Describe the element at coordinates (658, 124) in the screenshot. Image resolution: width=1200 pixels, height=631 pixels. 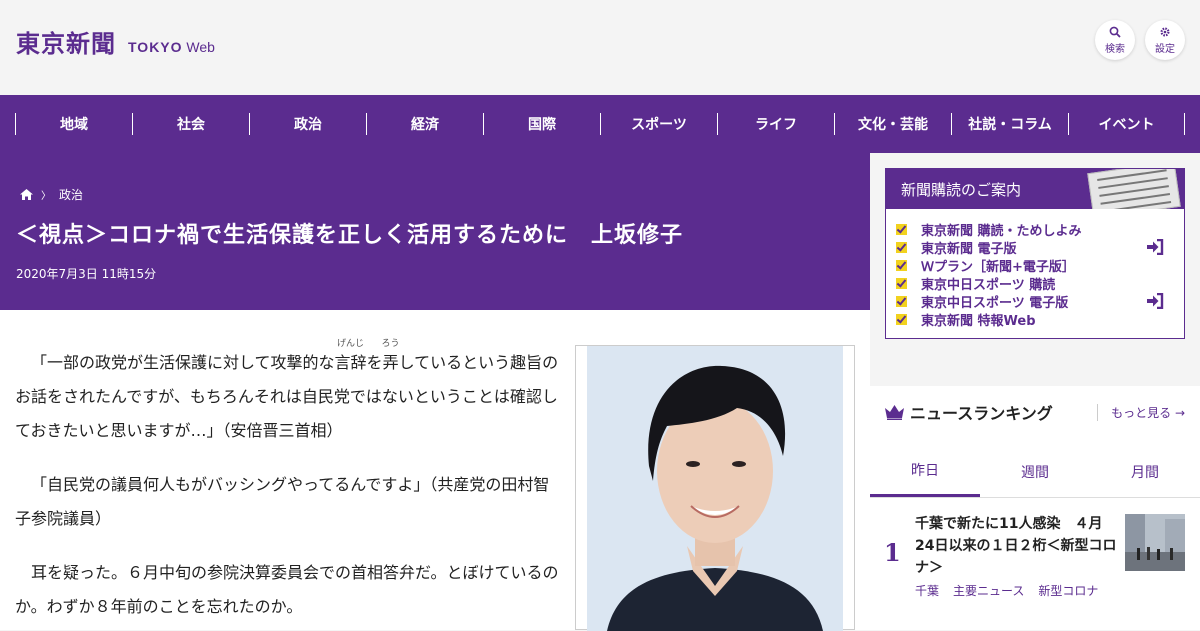
I see `nav-item-sports: スポーツ` at that location.